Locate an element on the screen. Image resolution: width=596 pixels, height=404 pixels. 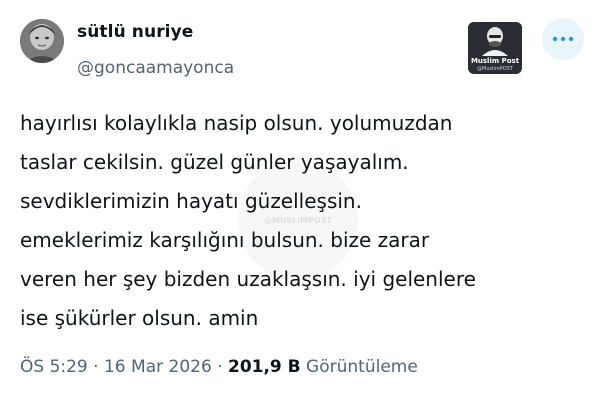
tweet-time: ÖS 5:29 is located at coordinates (54, 367).